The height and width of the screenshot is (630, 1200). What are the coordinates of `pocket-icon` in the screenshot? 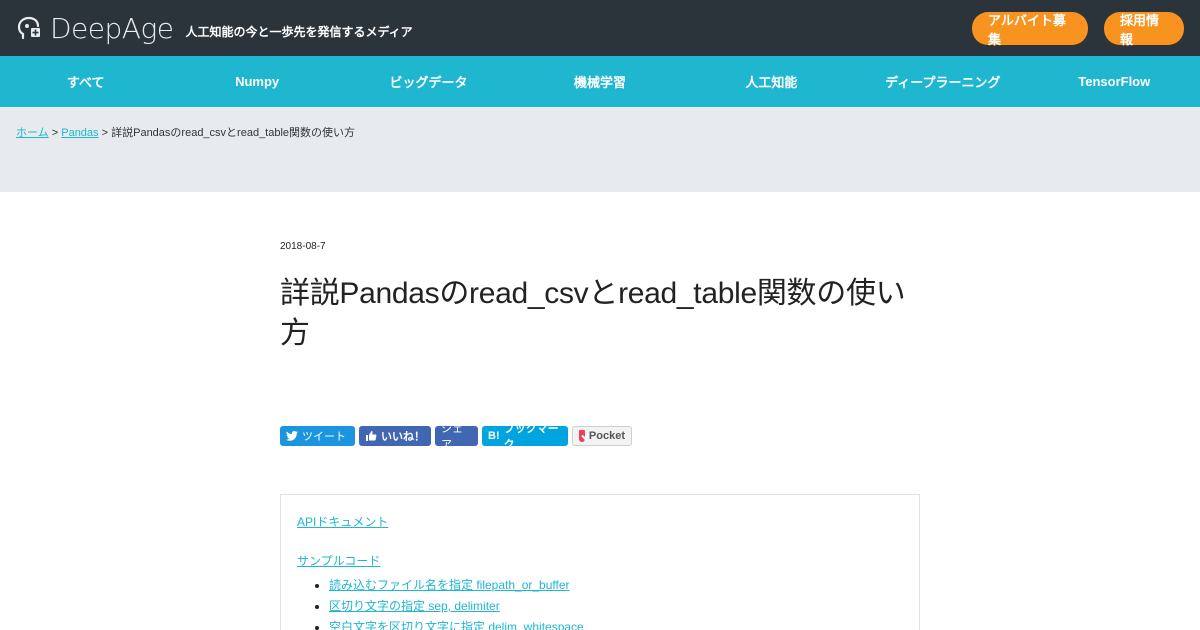 It's located at (582, 436).